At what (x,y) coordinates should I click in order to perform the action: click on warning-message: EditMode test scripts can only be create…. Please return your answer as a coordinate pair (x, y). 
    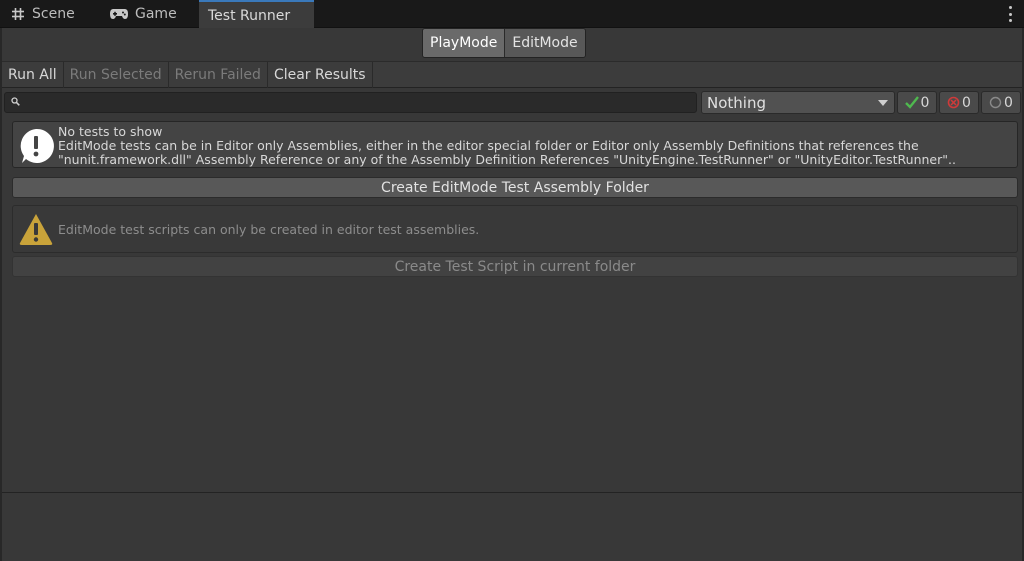
    Looking at the image, I should click on (269, 229).